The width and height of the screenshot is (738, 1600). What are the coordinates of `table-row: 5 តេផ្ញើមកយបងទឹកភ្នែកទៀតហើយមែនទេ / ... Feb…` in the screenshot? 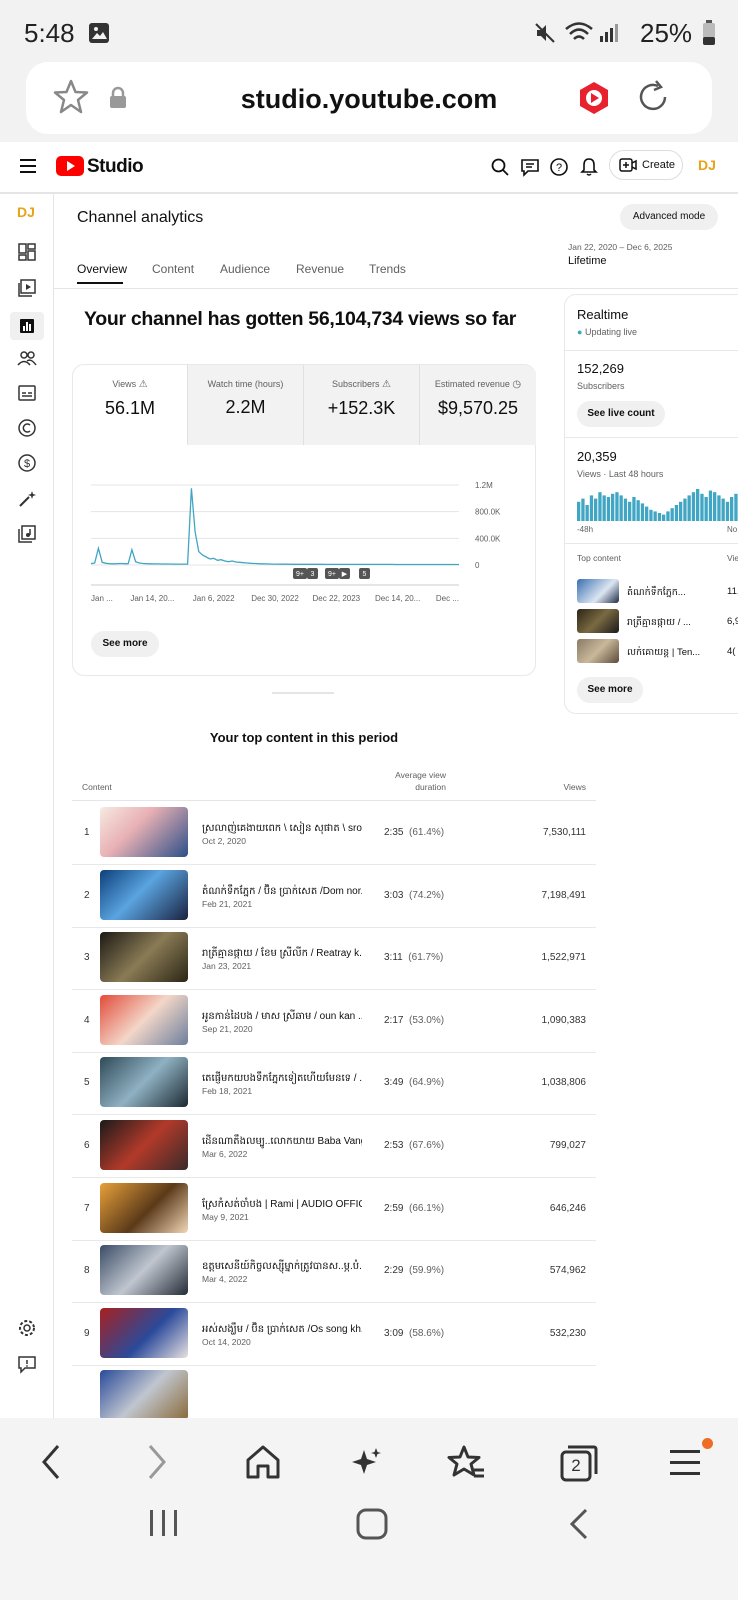 It's located at (334, 1083).